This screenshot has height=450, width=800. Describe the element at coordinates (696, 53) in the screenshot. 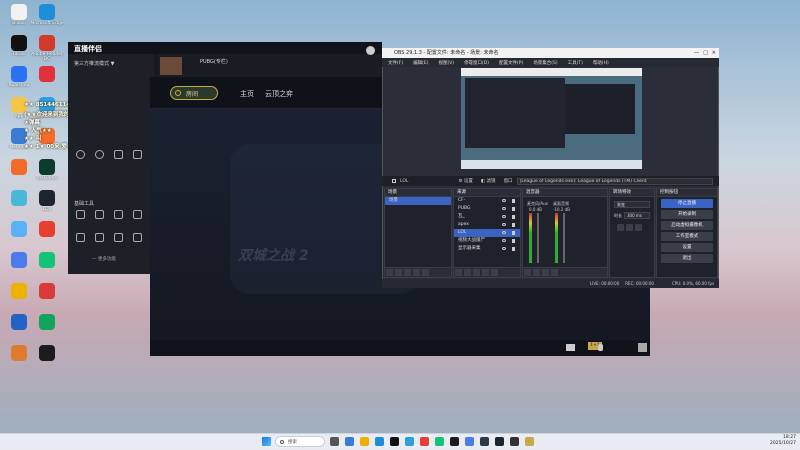

I see `minimize-icon: —` at that location.